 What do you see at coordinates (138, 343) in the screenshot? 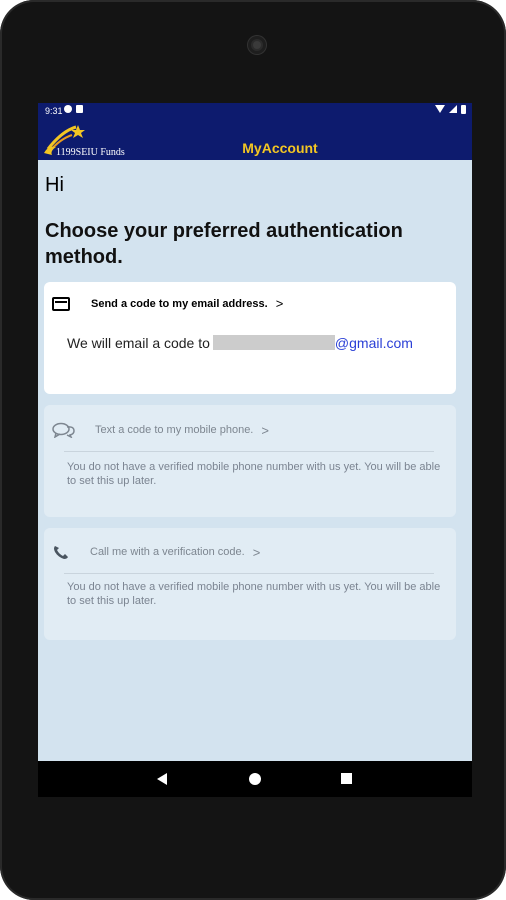
I see `email-prefix: We will email a code to` at bounding box center [138, 343].